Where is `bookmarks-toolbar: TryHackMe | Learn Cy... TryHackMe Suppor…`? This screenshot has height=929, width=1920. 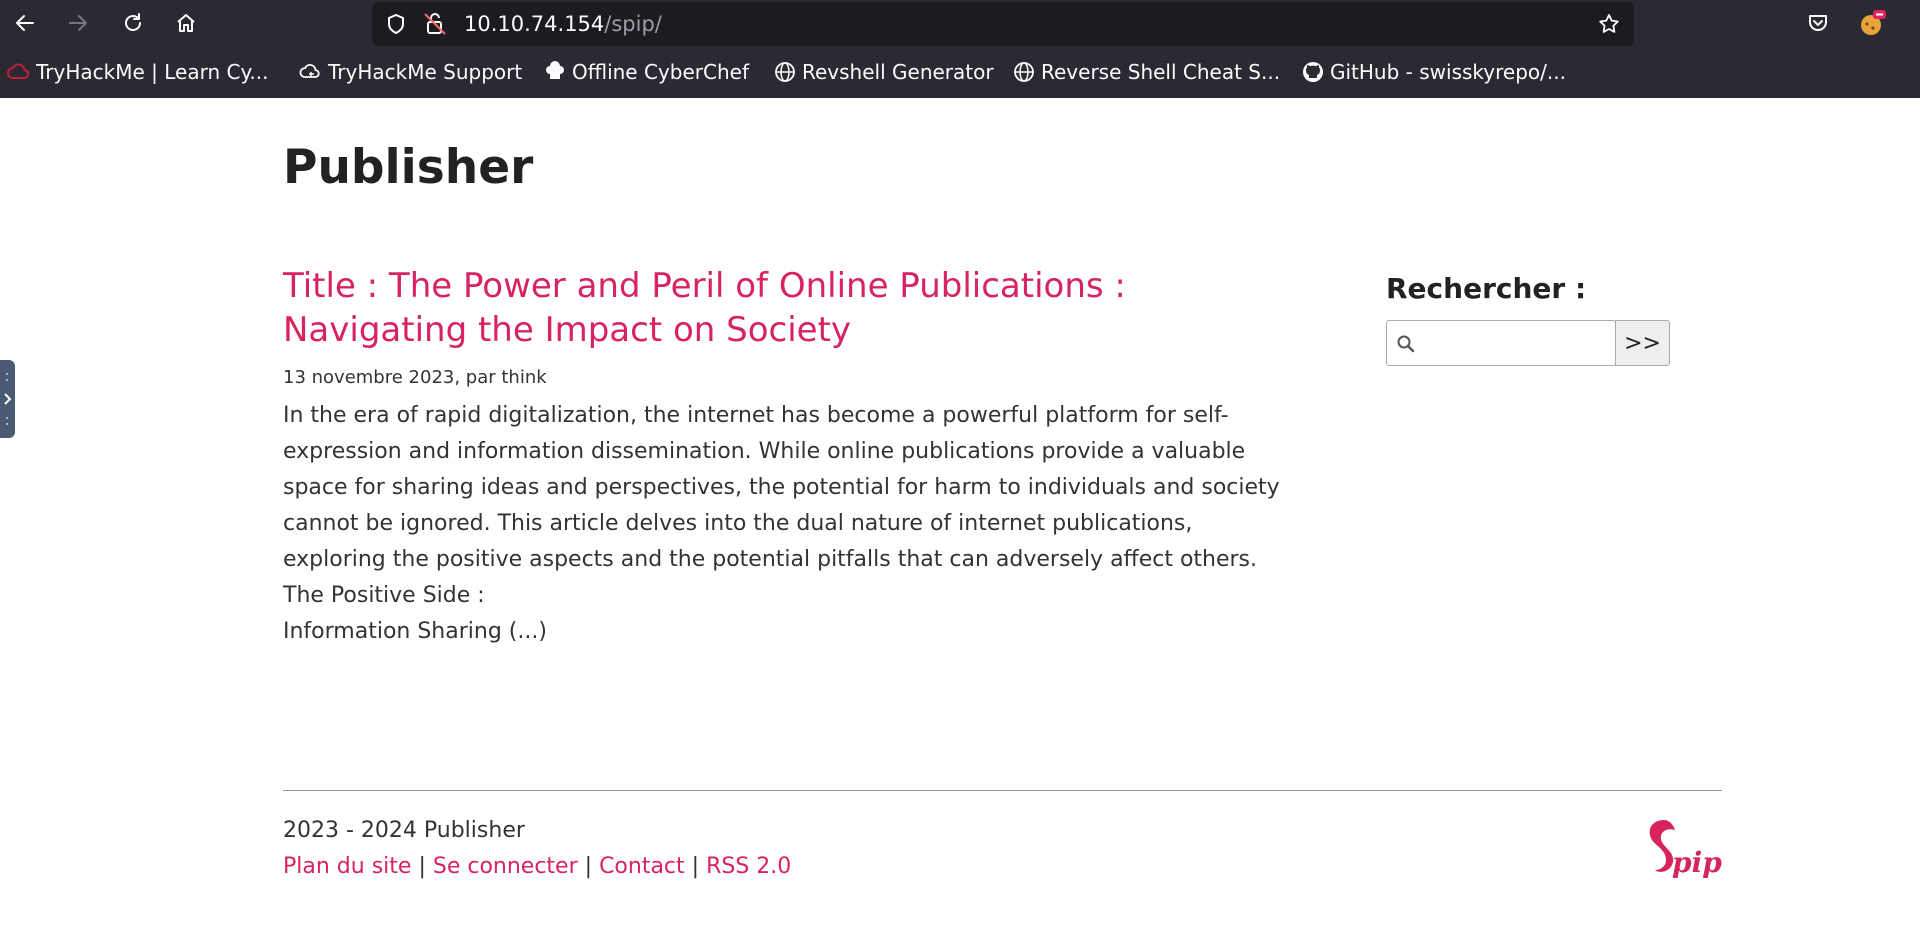
bookmarks-toolbar: TryHackMe | Learn Cy... TryHackMe Suppor… is located at coordinates (960, 72).